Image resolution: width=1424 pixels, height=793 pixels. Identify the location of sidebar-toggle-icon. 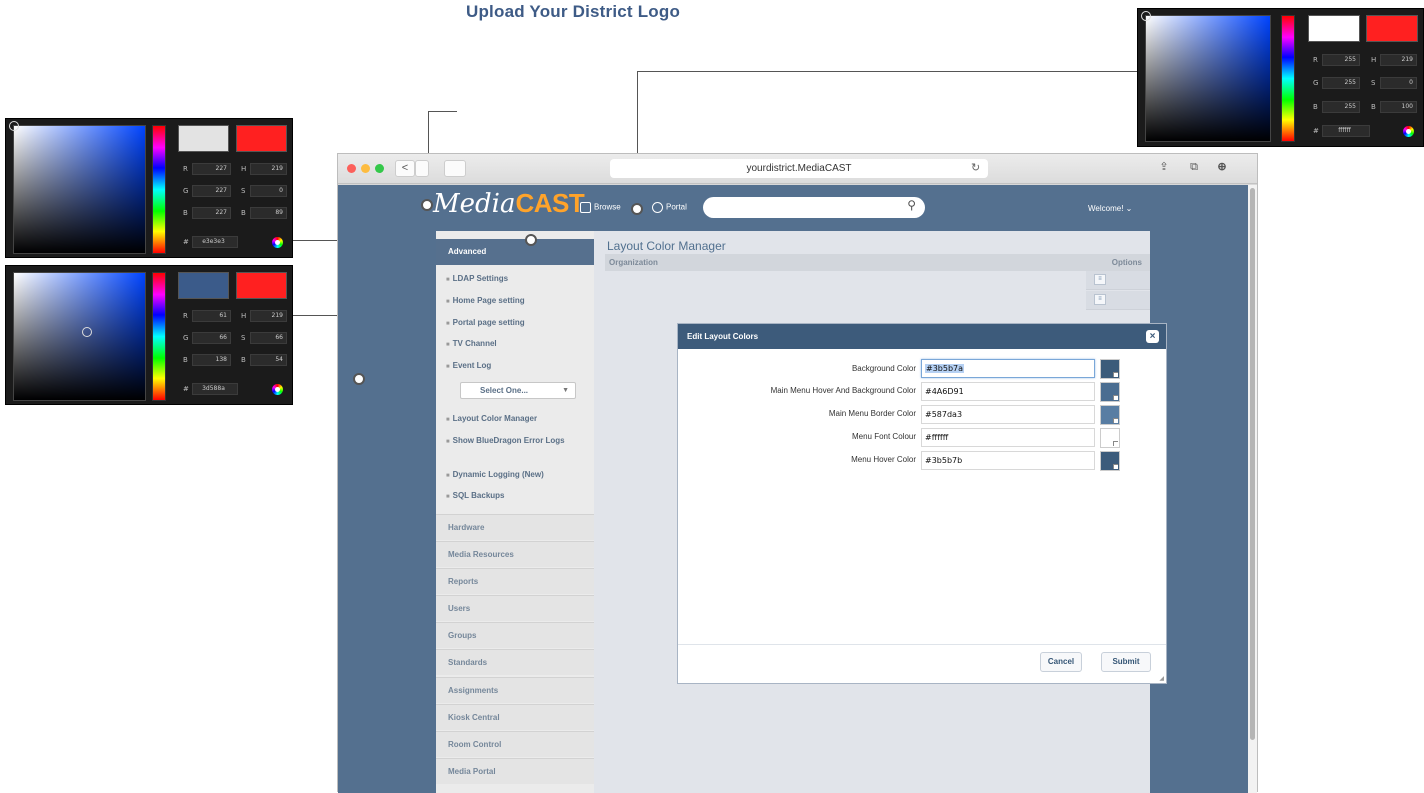
(455, 168).